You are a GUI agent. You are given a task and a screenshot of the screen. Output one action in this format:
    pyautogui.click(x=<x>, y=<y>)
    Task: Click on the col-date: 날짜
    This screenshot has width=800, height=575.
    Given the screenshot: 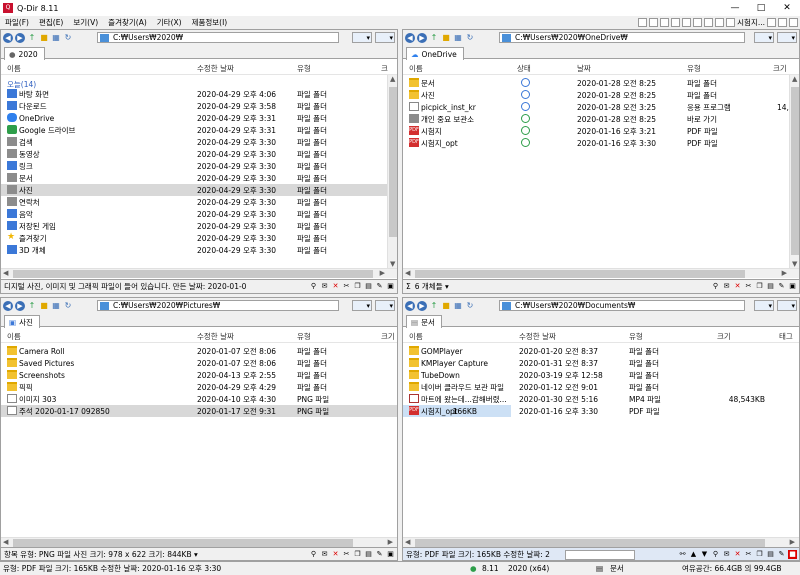 What is the action you would take?
    pyautogui.click(x=584, y=68)
    